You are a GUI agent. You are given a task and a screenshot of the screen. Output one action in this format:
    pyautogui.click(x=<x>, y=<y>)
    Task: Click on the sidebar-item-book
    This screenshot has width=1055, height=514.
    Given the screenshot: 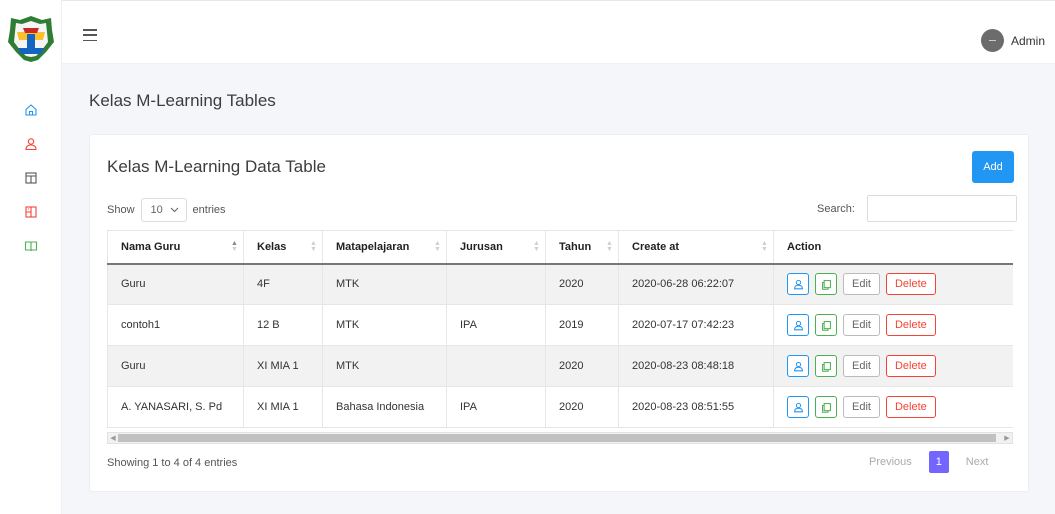 What is the action you would take?
    pyautogui.click(x=31, y=212)
    